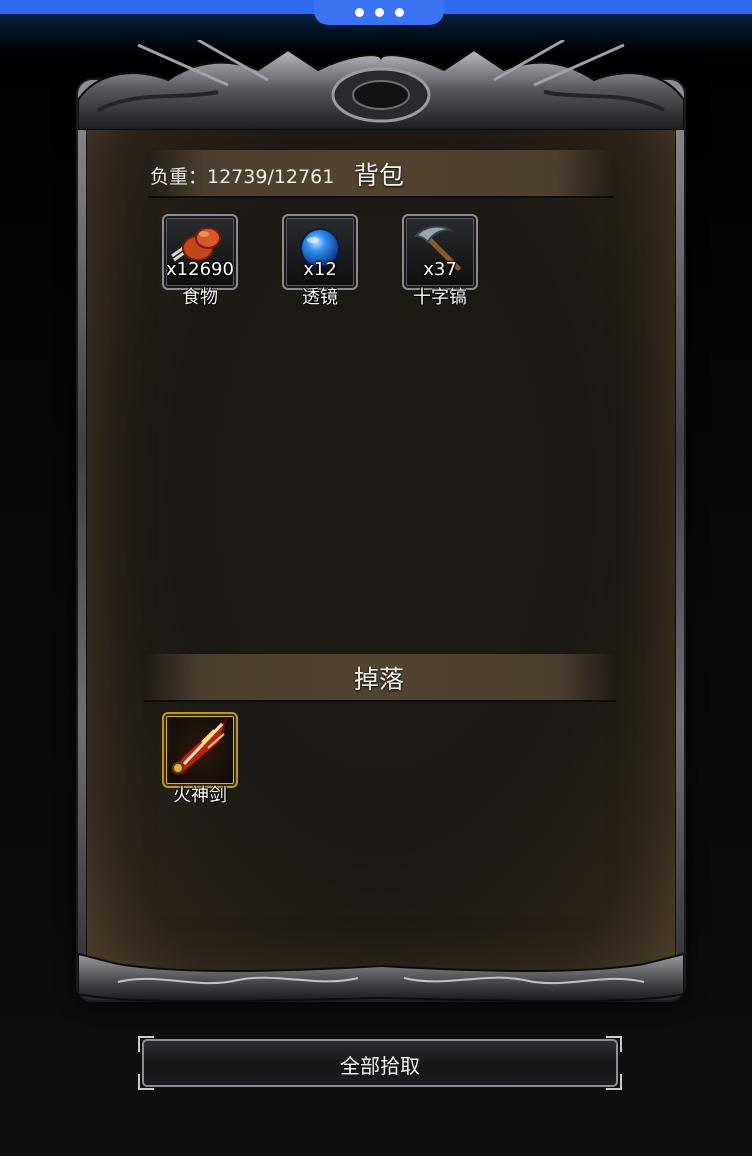 Image resolution: width=752 pixels, height=1156 pixels. I want to click on bag-title: 背包, so click(379, 175).